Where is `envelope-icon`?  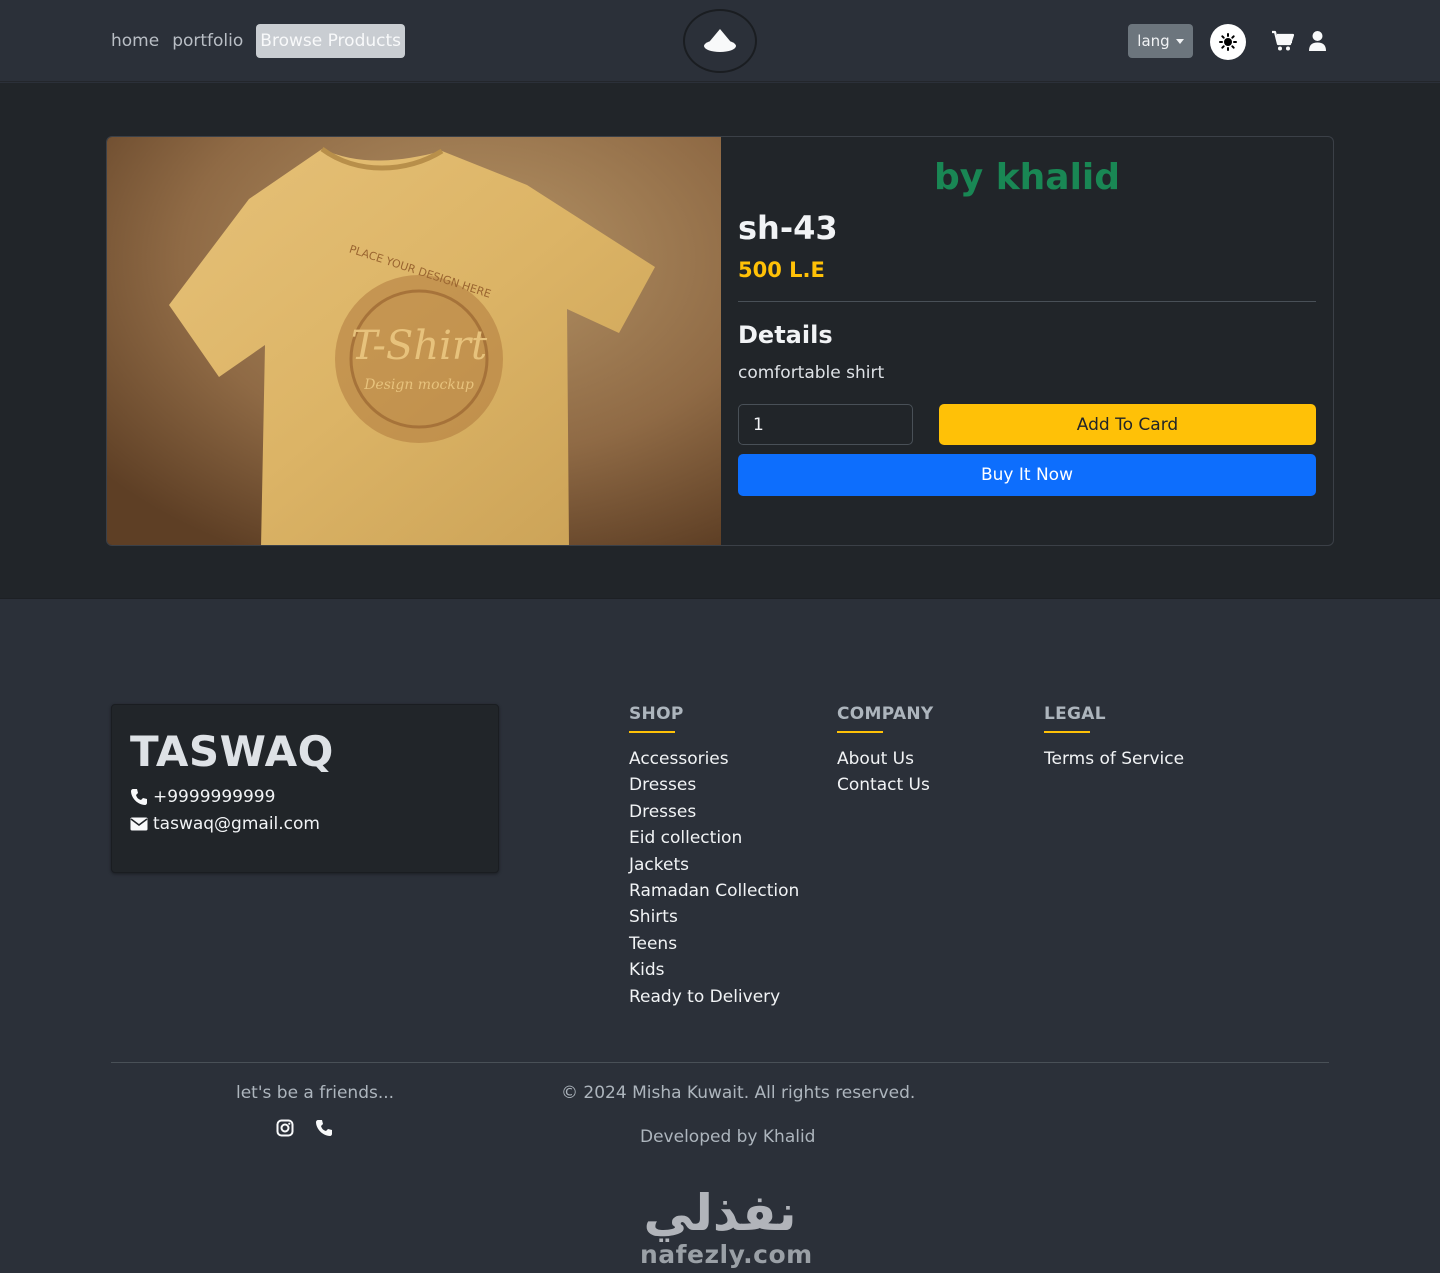 envelope-icon is located at coordinates (139, 824).